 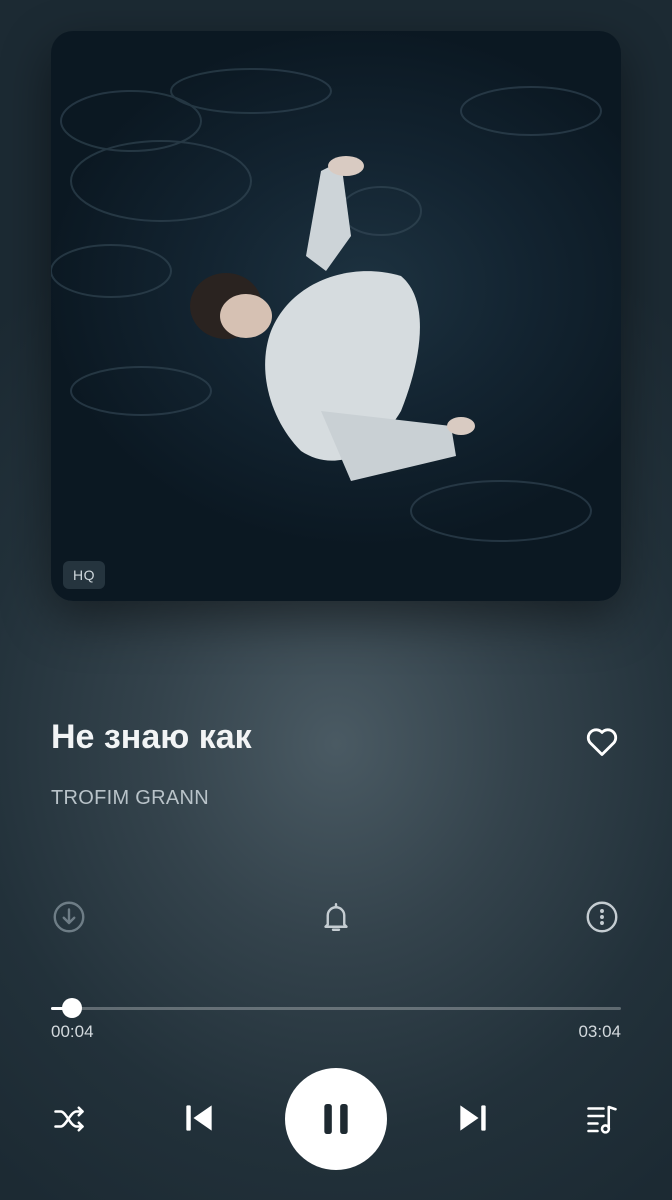 I want to click on more-icon, so click(x=602, y=917).